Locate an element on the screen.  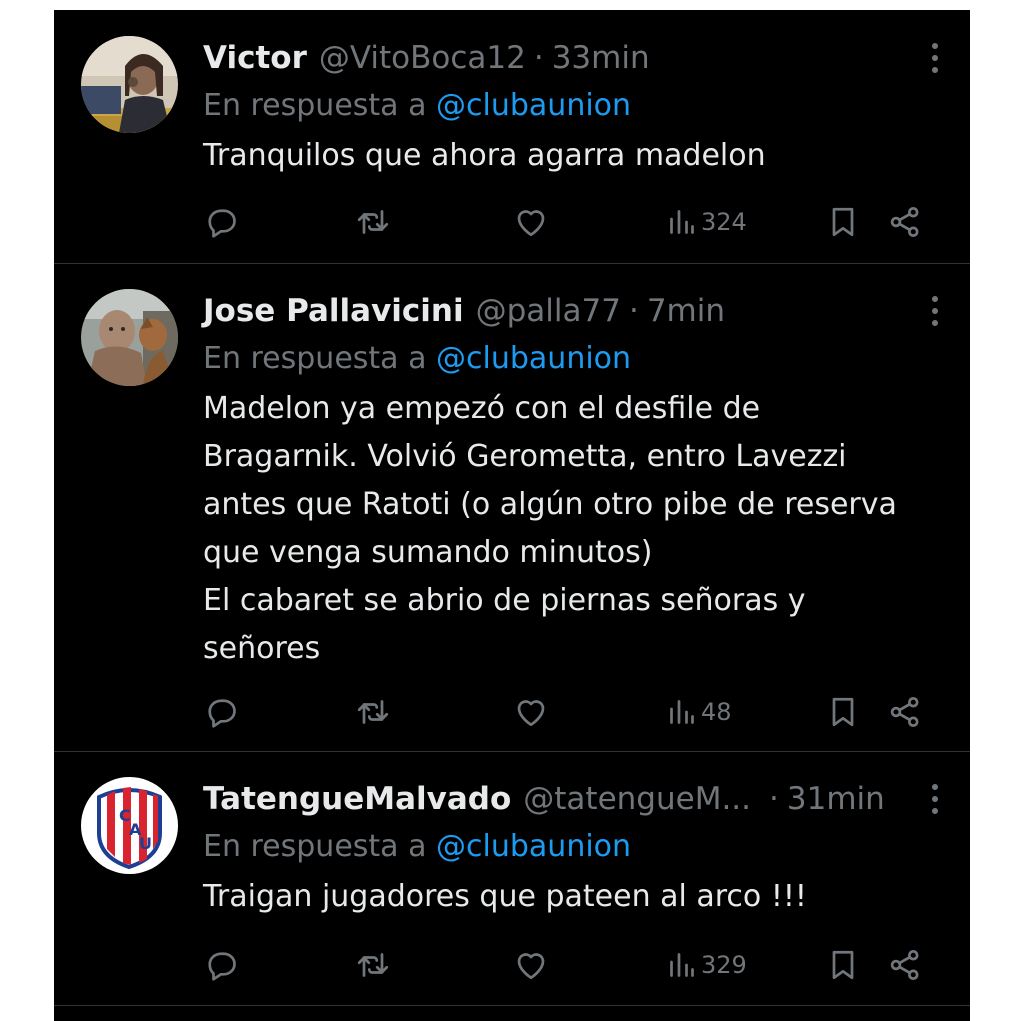
user-handle: @VitoBoca12 is located at coordinates (422, 58).